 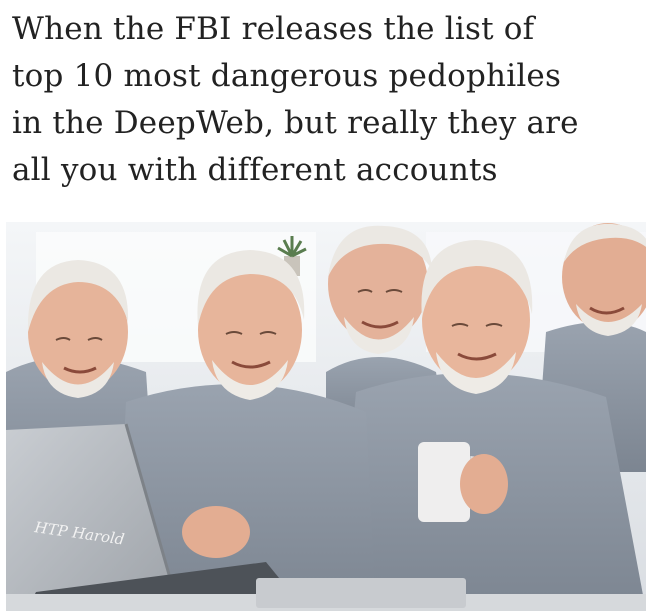 I want to click on caption-line-2: top 10 most dangerous pedophiles, so click(x=287, y=76).